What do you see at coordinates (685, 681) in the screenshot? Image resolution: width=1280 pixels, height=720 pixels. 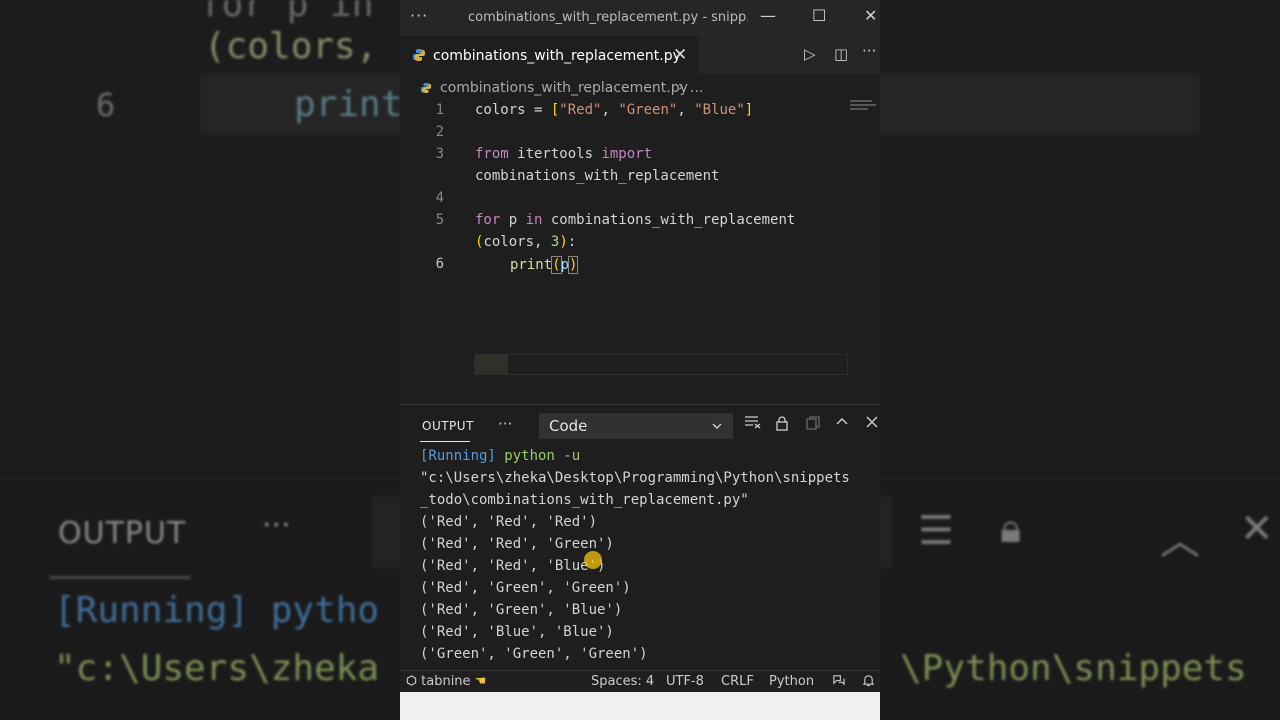 I see `encoding-status: UTF-8` at bounding box center [685, 681].